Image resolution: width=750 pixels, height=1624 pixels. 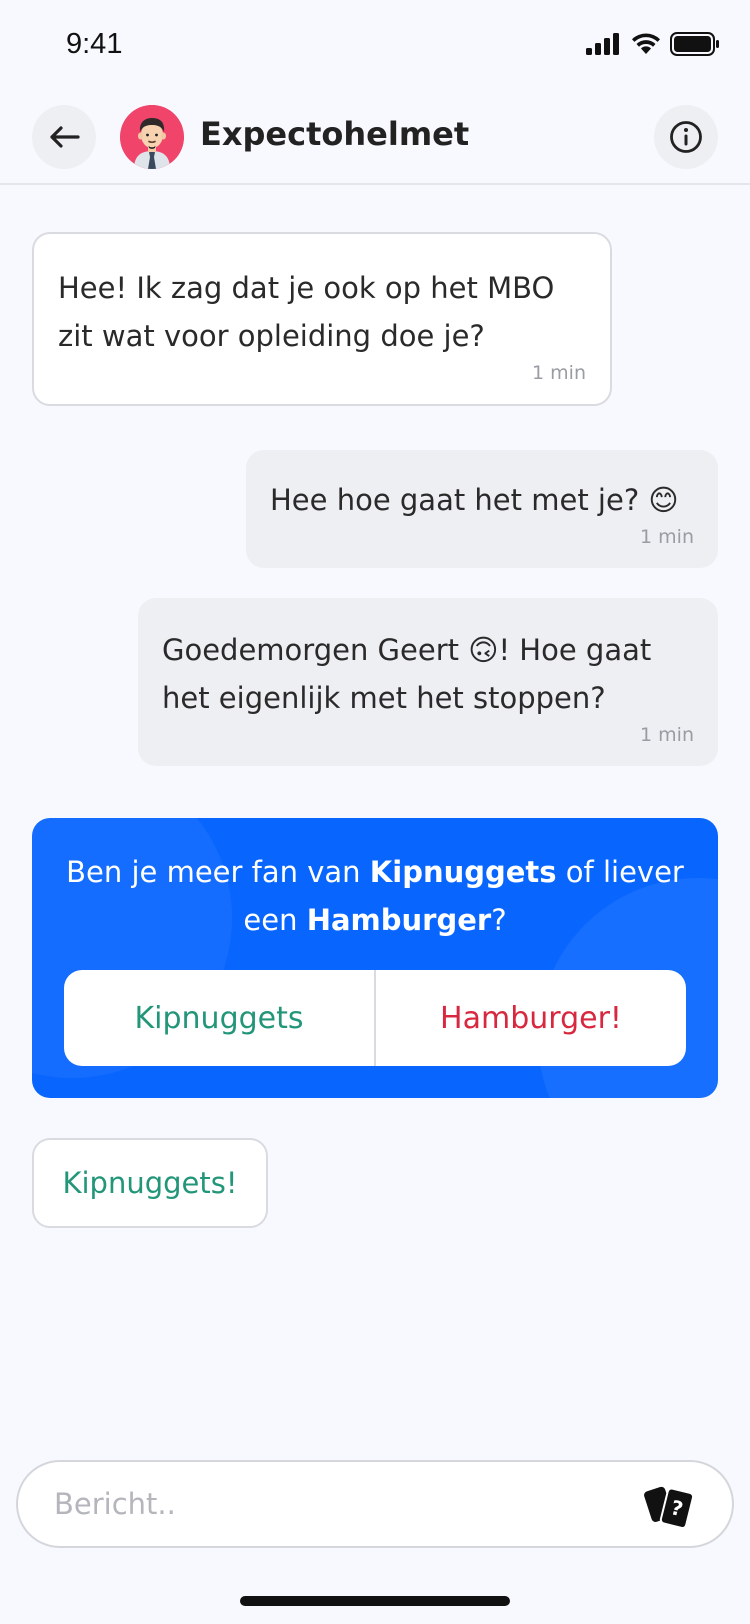 I want to click on poll-option-hamburger: Hamburger!, so click(x=531, y=1018).